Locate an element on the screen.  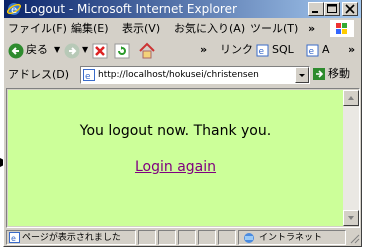
title-bar: e Logout - Microsoft Internet Explorer is located at coordinates (182, 9).